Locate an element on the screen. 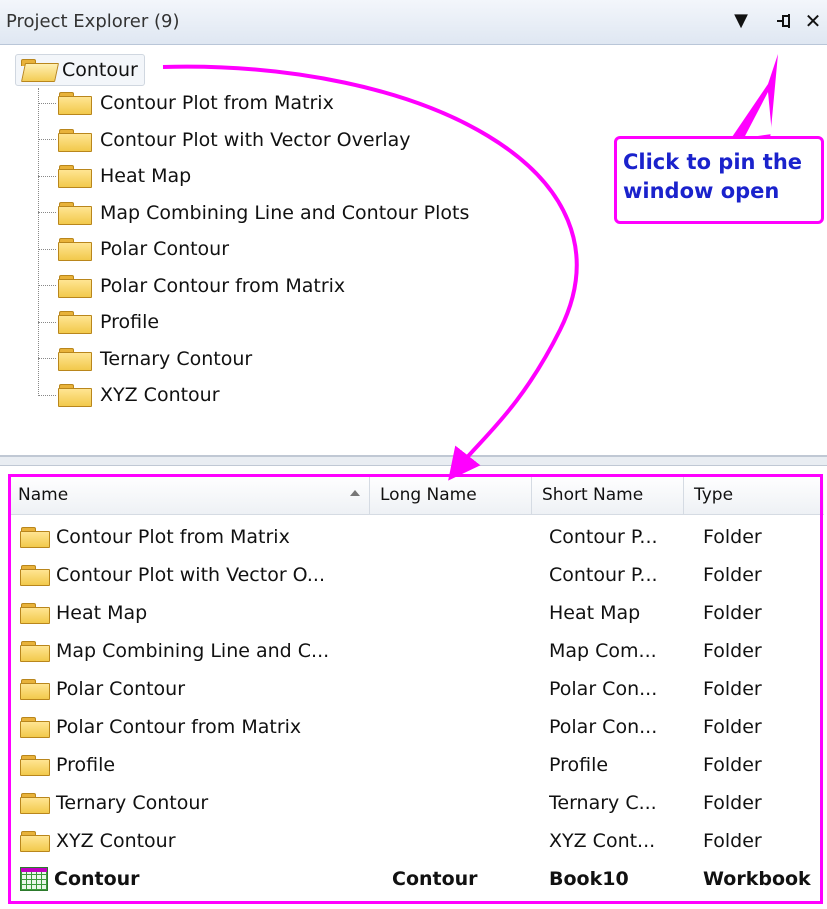 The height and width of the screenshot is (909, 827). table-row: XYZ Contour XYZ Cont... Folder is located at coordinates (420, 841).